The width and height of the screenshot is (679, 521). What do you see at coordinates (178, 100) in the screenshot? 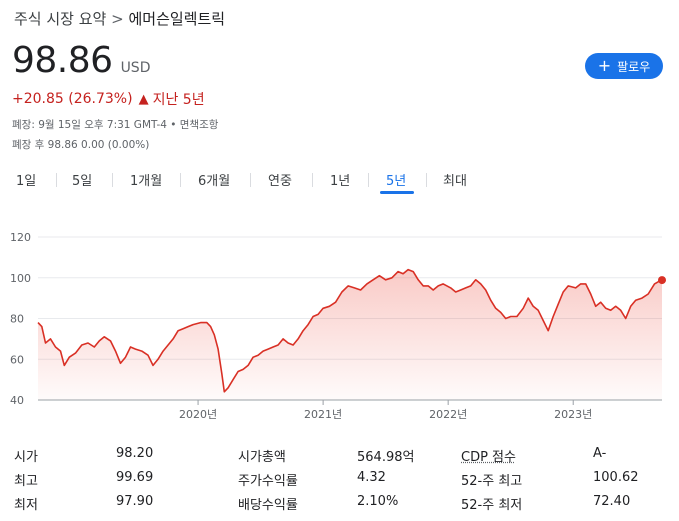
I see `price-change-period: 지난 5년` at bounding box center [178, 100].